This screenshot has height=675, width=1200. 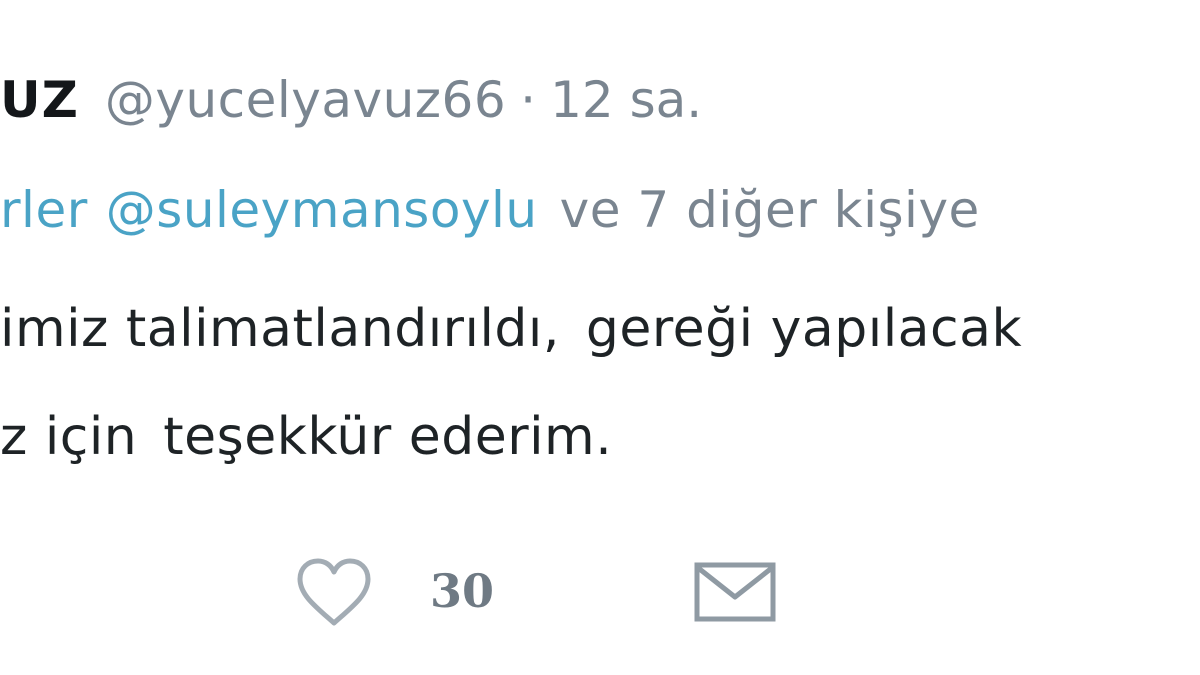 I want to click on reply-prefix: rler, so click(x=44, y=210).